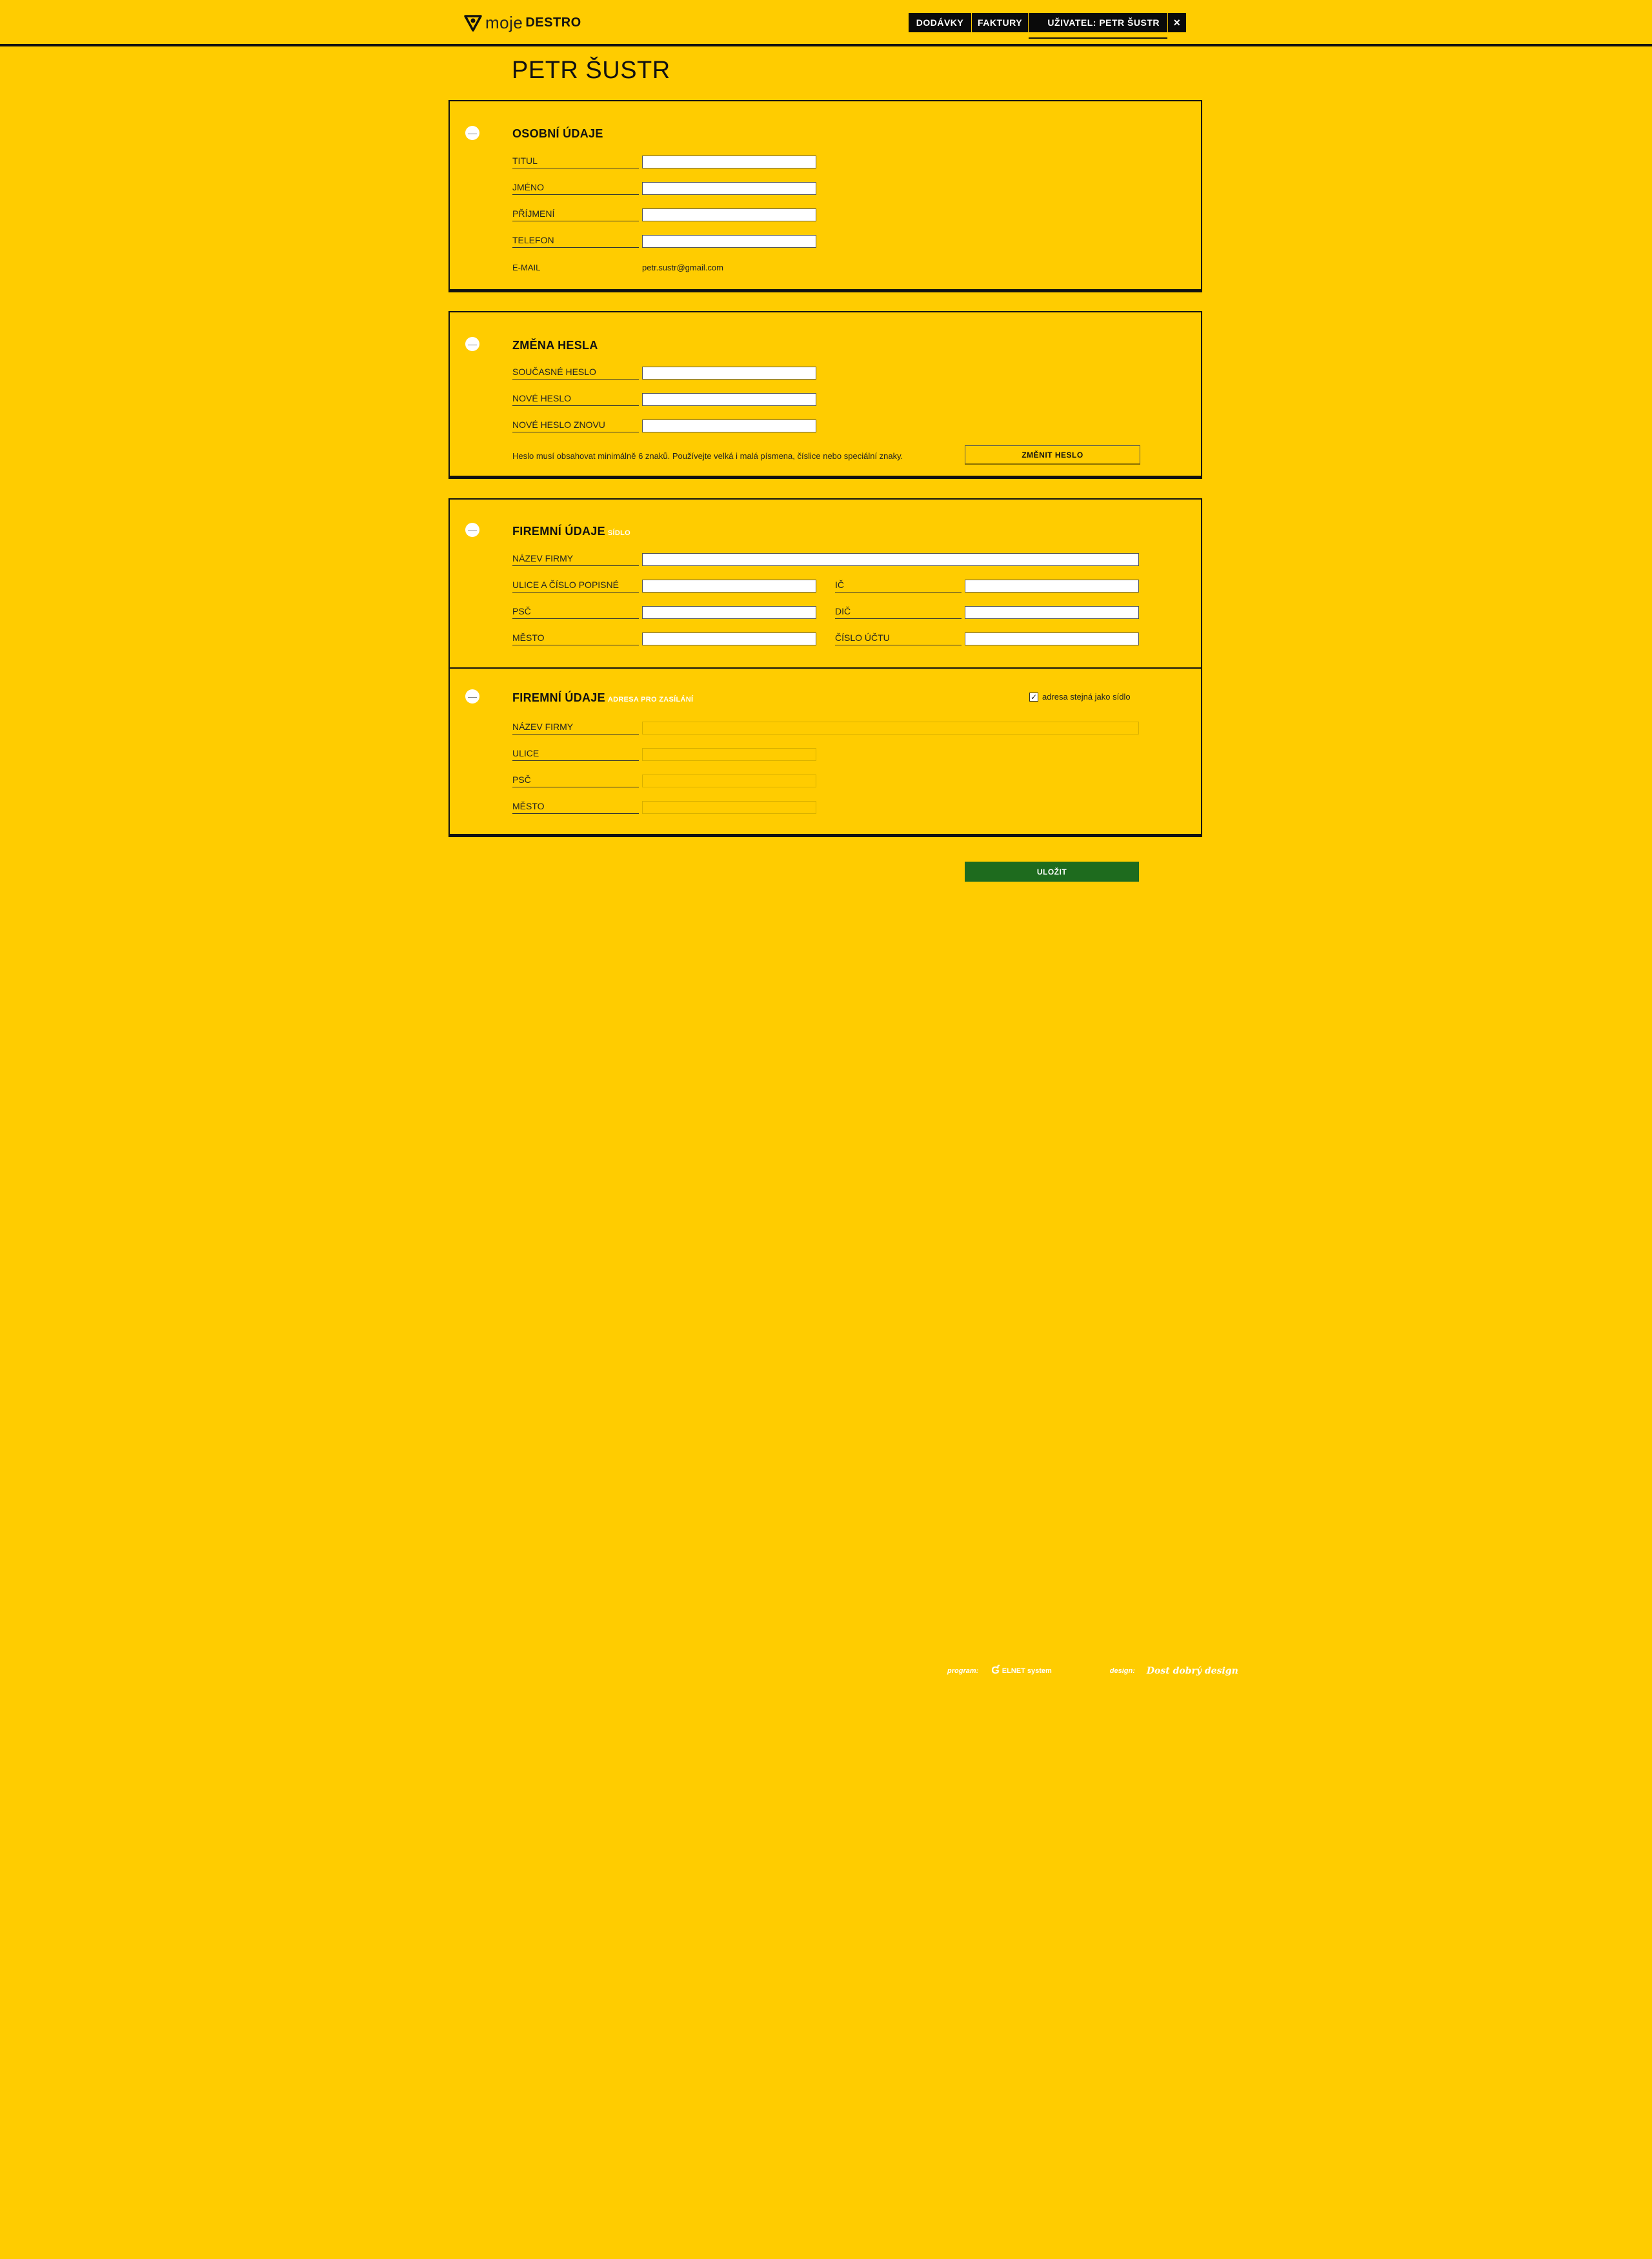  I want to click on label-dic: DIČ, so click(898, 612).